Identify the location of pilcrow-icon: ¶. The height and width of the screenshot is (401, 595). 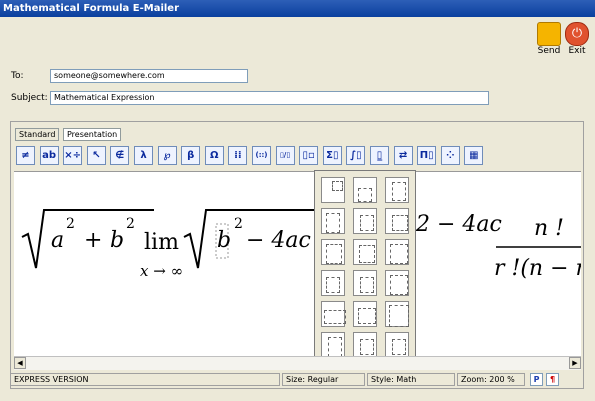
(552, 379).